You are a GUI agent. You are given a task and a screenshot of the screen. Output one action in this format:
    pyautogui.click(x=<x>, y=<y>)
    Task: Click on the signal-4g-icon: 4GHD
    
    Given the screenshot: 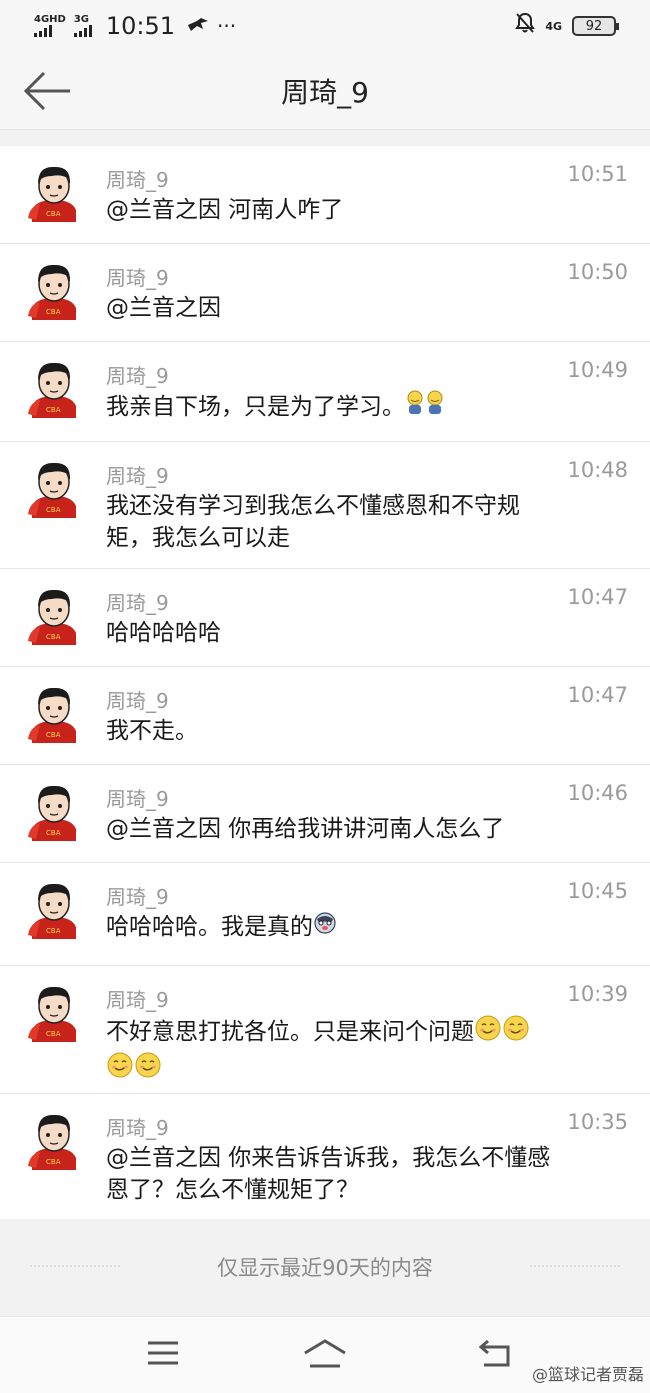 What is the action you would take?
    pyautogui.click(x=50, y=26)
    